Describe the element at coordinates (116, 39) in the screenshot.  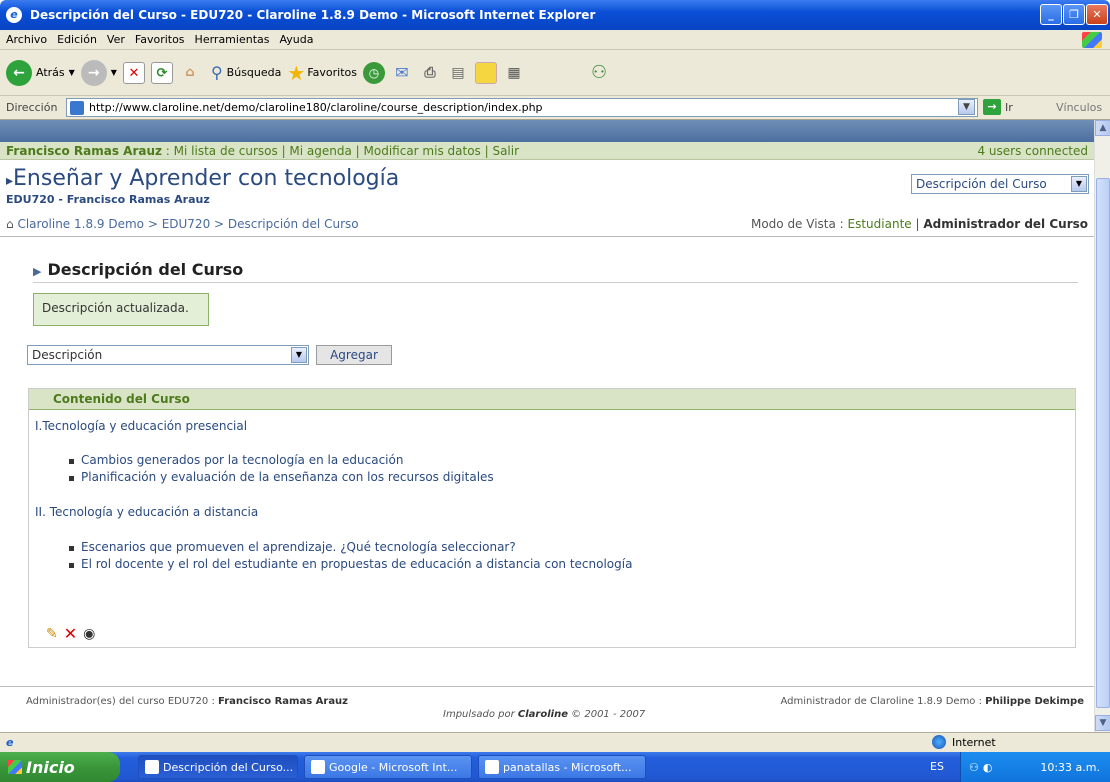
I see `menu-ver: Ver` at that location.